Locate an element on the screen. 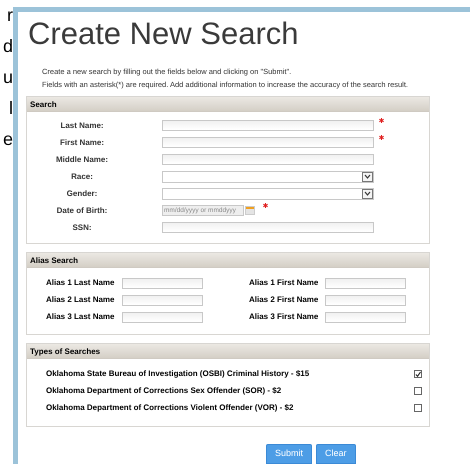  field-label: Race: is located at coordinates (82, 177).